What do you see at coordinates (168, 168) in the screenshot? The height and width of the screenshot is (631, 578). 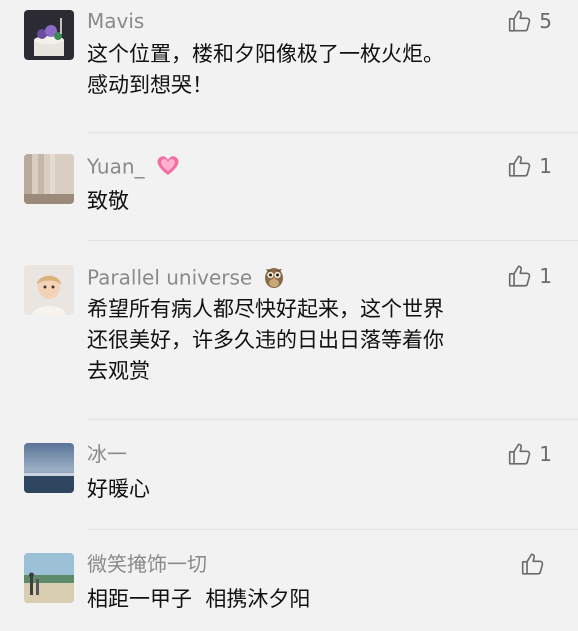 I see `sparkling-heart-icon` at bounding box center [168, 168].